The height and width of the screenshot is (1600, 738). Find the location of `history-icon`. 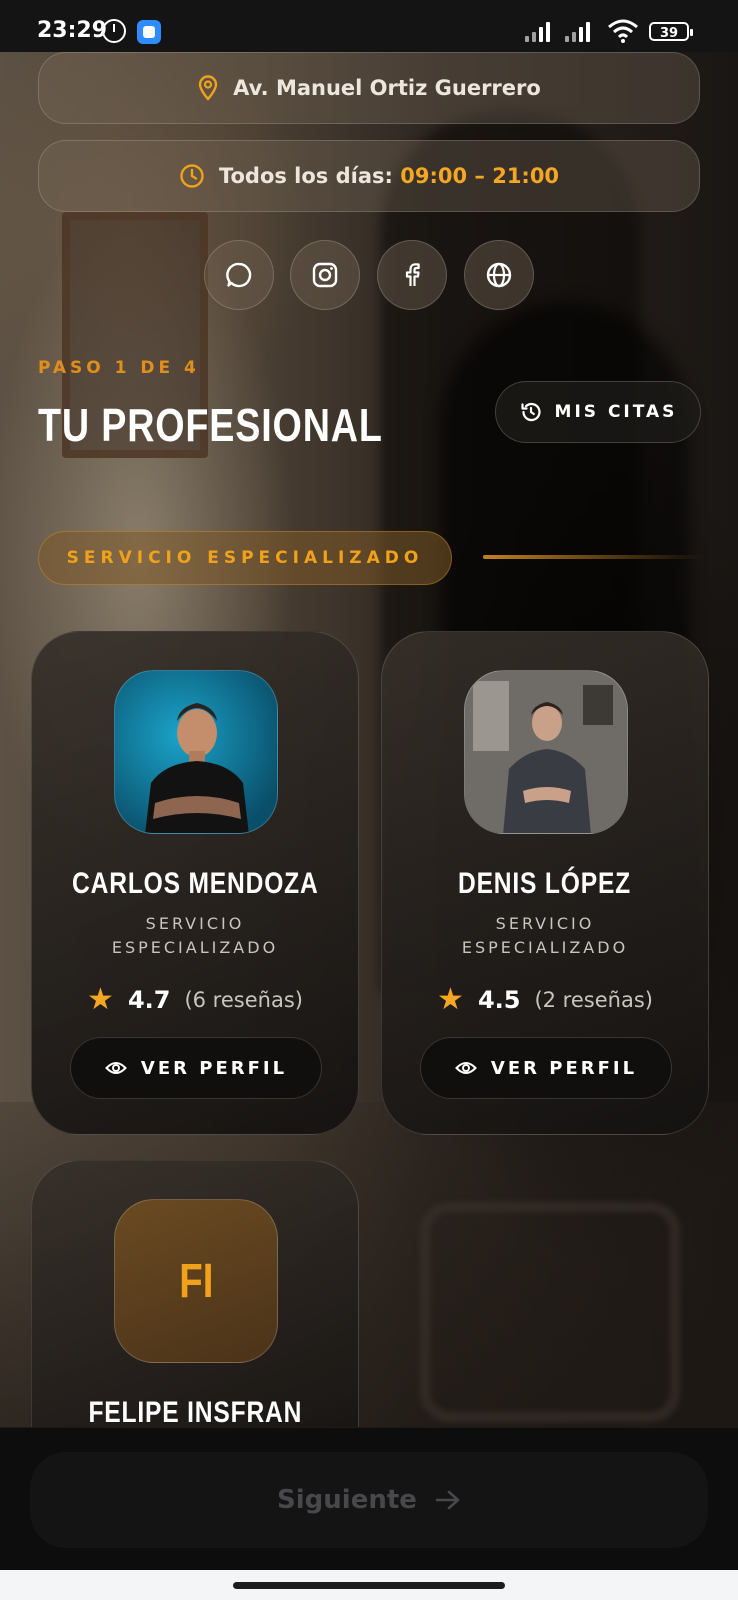

history-icon is located at coordinates (530, 412).